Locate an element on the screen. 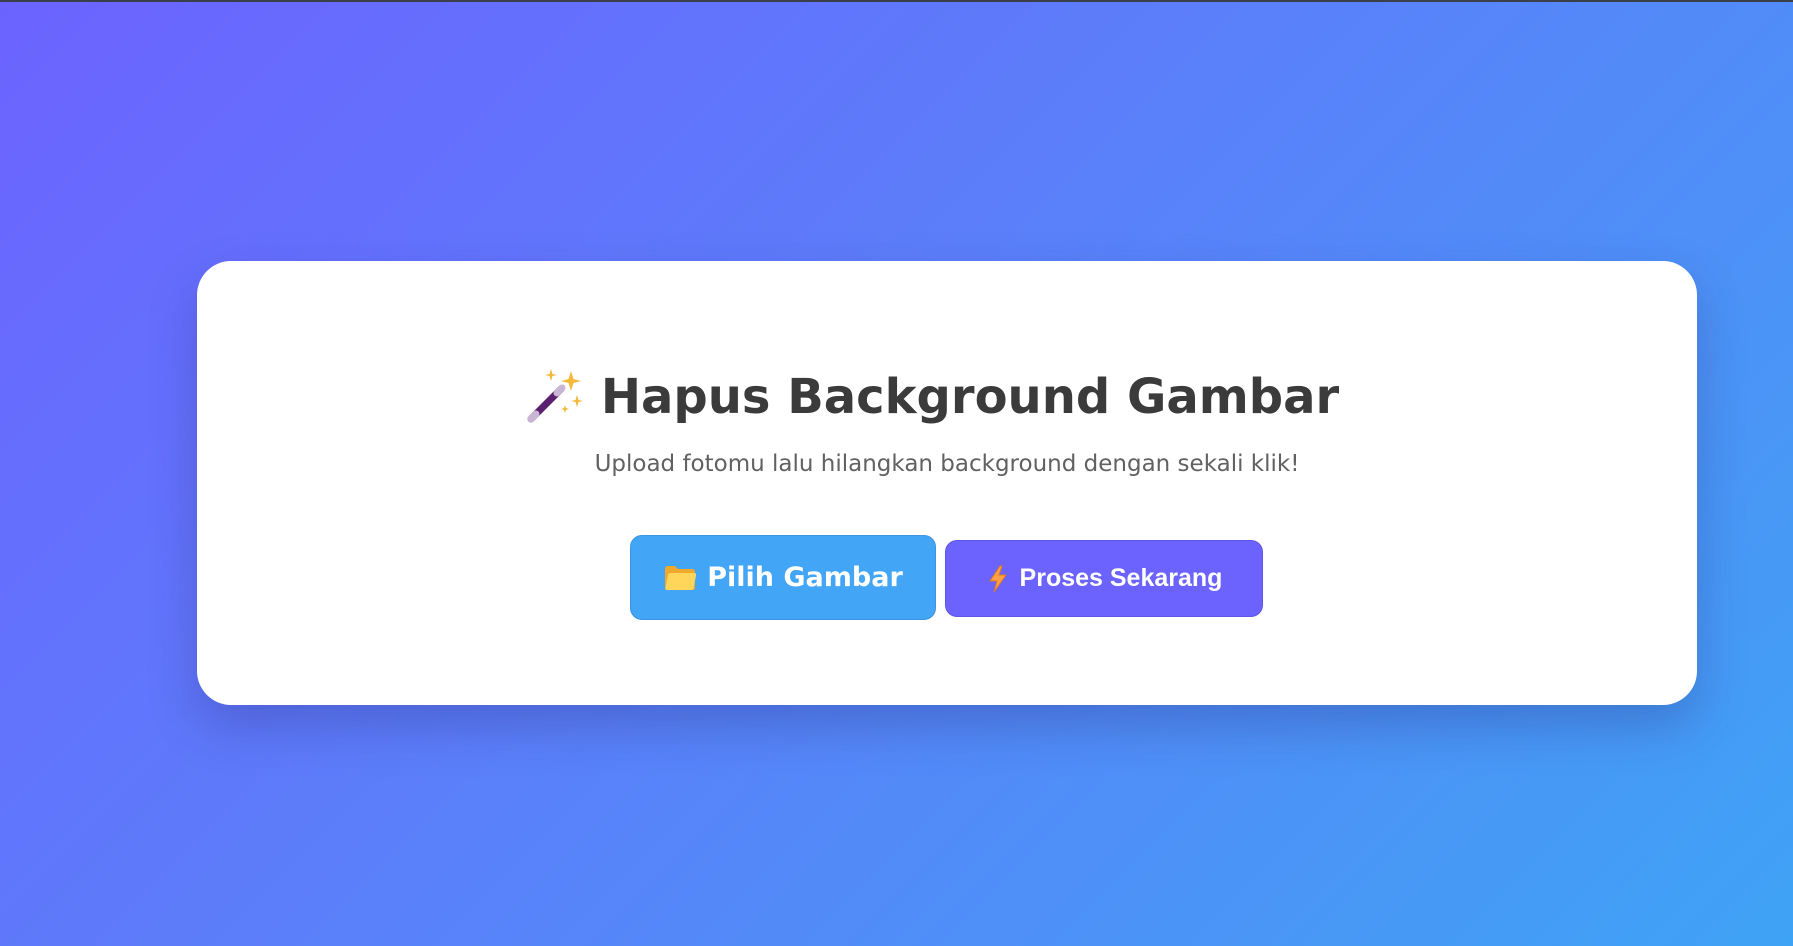  title-row: Hapus Background Gambar is located at coordinates (947, 397).